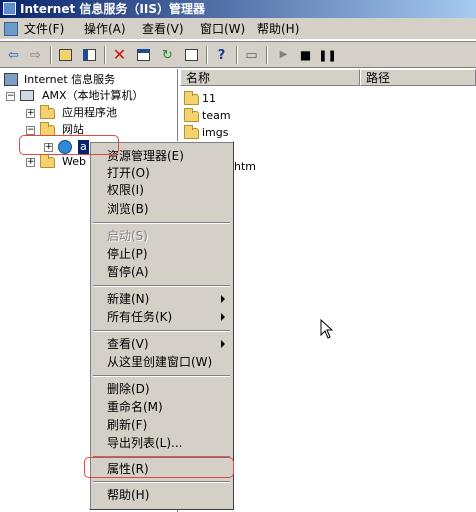 This screenshot has width=476, height=512. Describe the element at coordinates (283, 55) in the screenshot. I see `start-icon: ▶` at that location.